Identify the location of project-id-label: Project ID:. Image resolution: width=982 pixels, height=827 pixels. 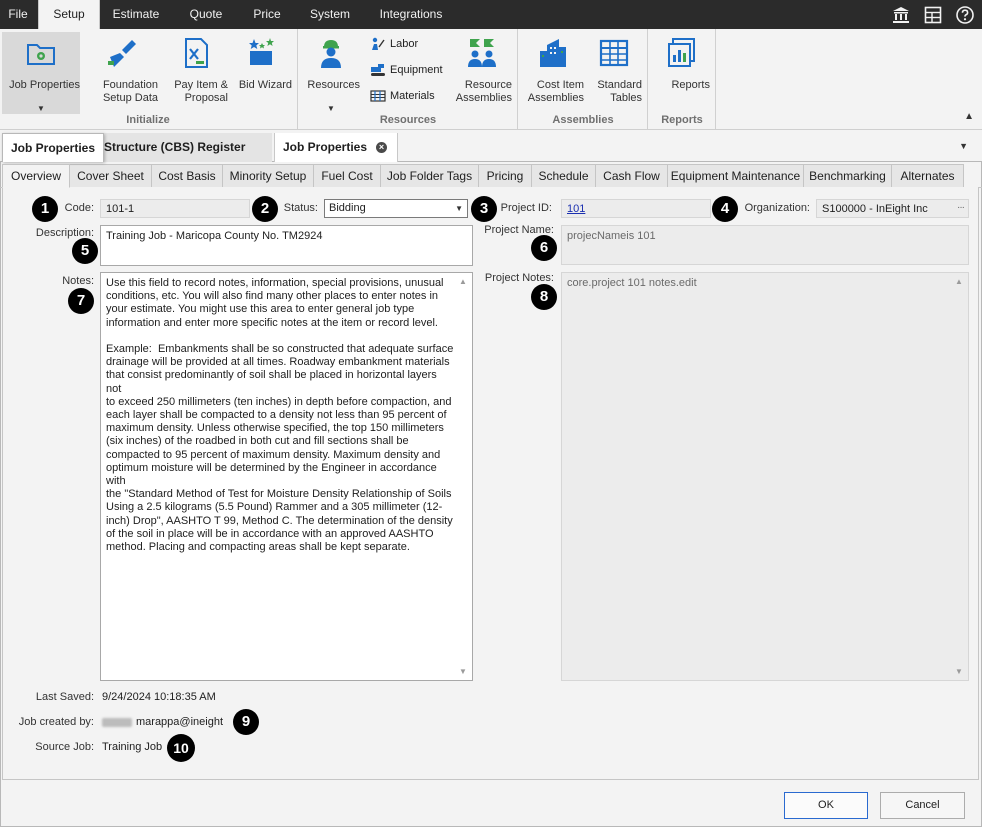
(526, 208).